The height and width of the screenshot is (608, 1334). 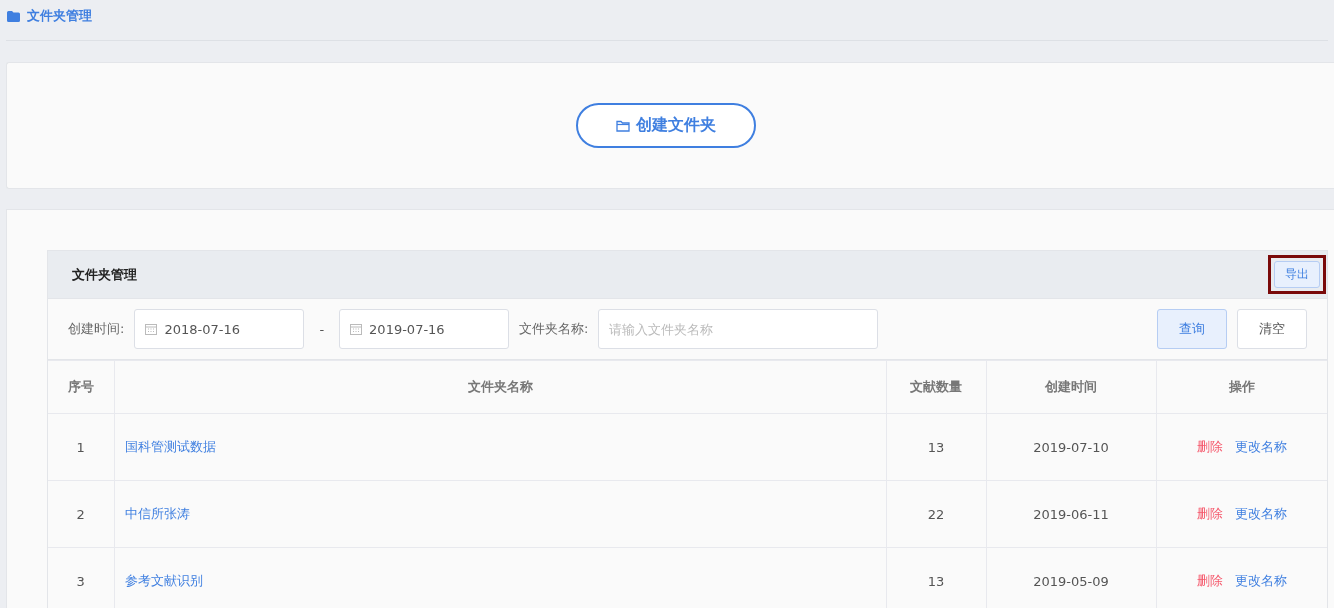 What do you see at coordinates (81, 514) in the screenshot?
I see `table-cell: 2` at bounding box center [81, 514].